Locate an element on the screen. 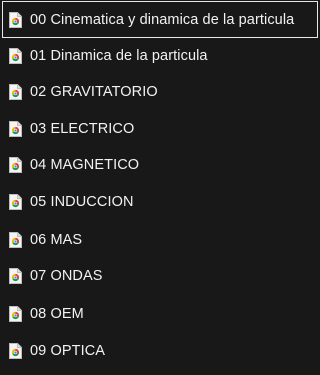 This screenshot has width=320, height=375. file-item: 06 MAS is located at coordinates (160, 239).